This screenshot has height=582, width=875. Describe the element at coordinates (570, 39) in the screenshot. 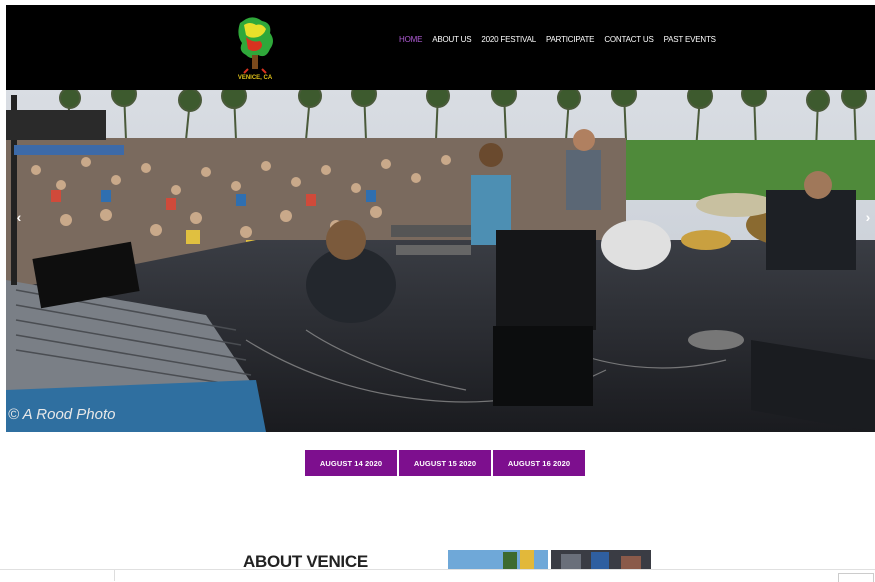

I see `nav-participate: PARTICIPATE` at that location.